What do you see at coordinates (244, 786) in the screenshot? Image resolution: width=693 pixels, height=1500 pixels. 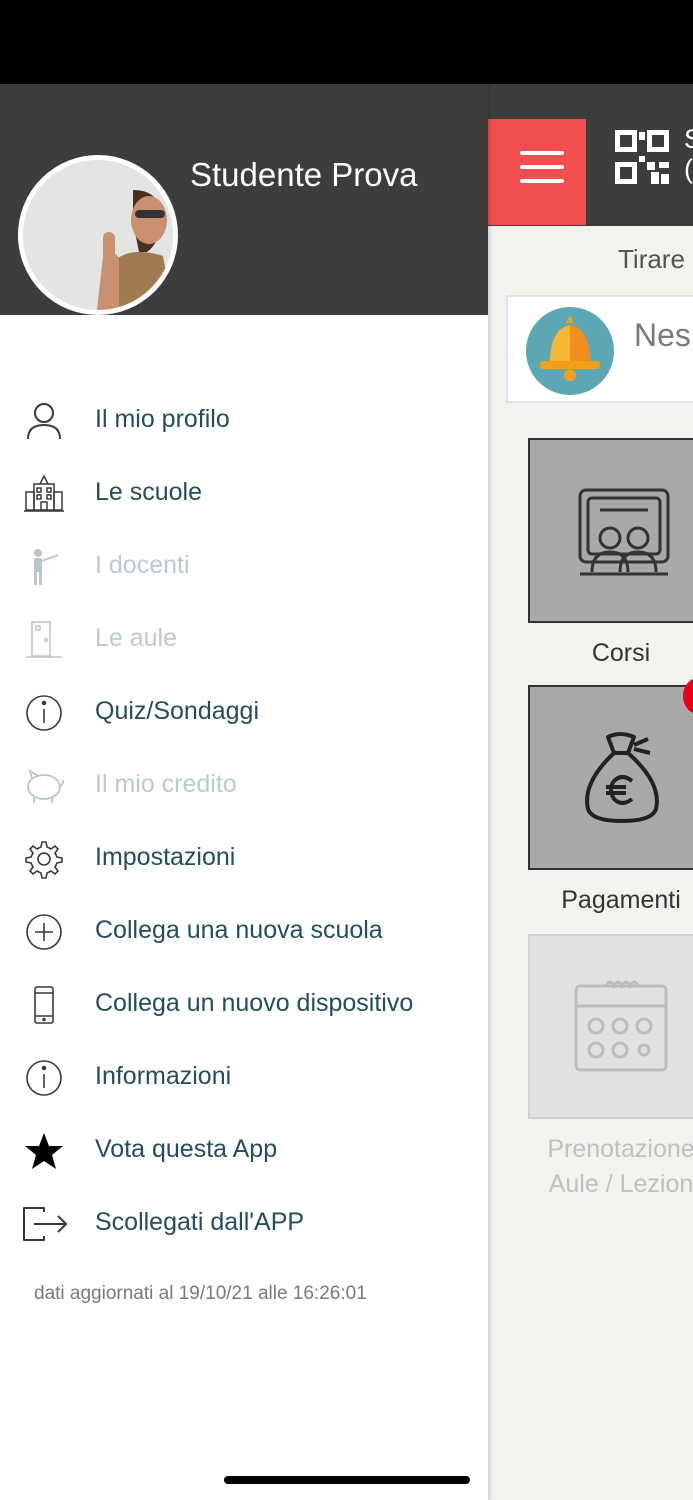 I see `menu-item-il-mio-credito: Il mio credito` at bounding box center [244, 786].